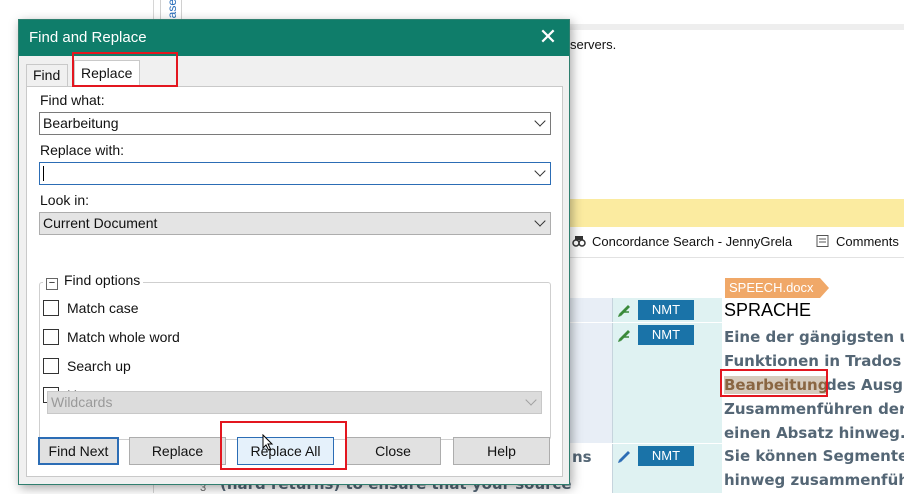  What do you see at coordinates (732, 213) in the screenshot?
I see `notification-bar` at bounding box center [732, 213].